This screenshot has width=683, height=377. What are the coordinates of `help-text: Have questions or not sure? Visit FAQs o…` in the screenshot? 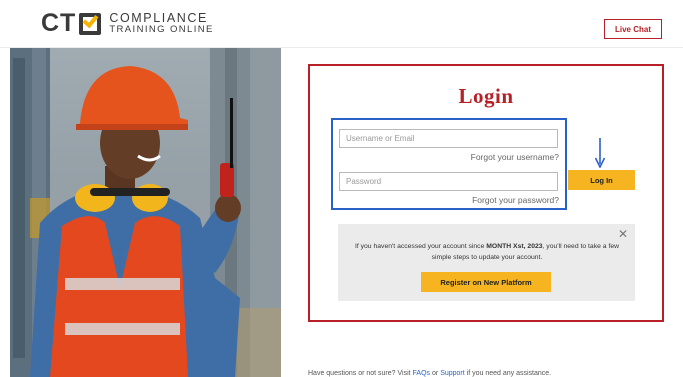 It's located at (429, 373).